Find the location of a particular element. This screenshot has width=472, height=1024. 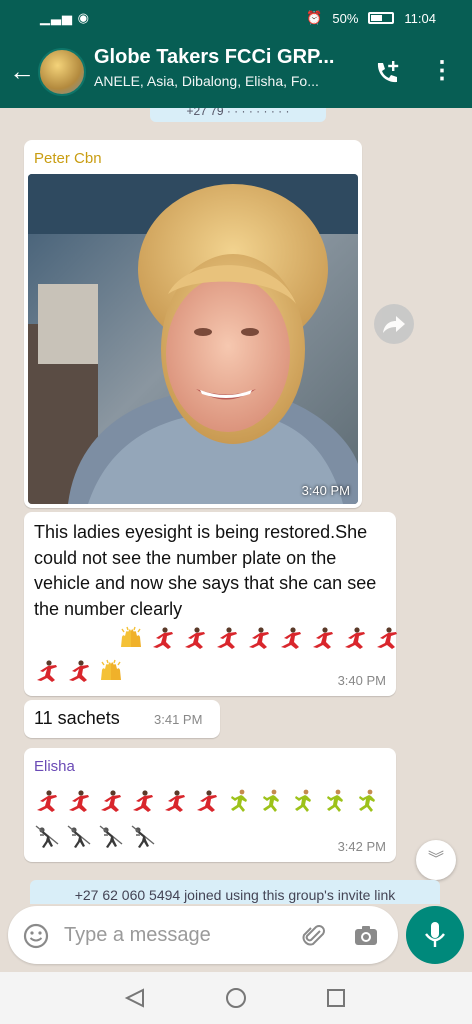

camera-icon is located at coordinates (366, 938).